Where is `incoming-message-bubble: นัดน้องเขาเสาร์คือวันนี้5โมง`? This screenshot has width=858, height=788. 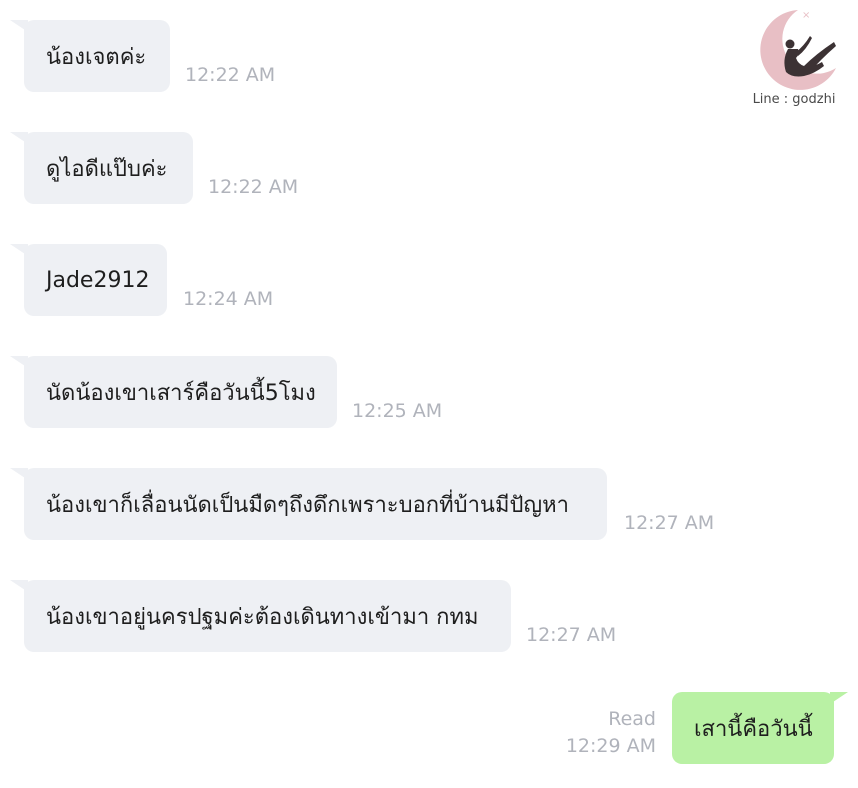
incoming-message-bubble: นัดน้องเขาเสาร์คือวันนี้5โมง is located at coordinates (173, 392).